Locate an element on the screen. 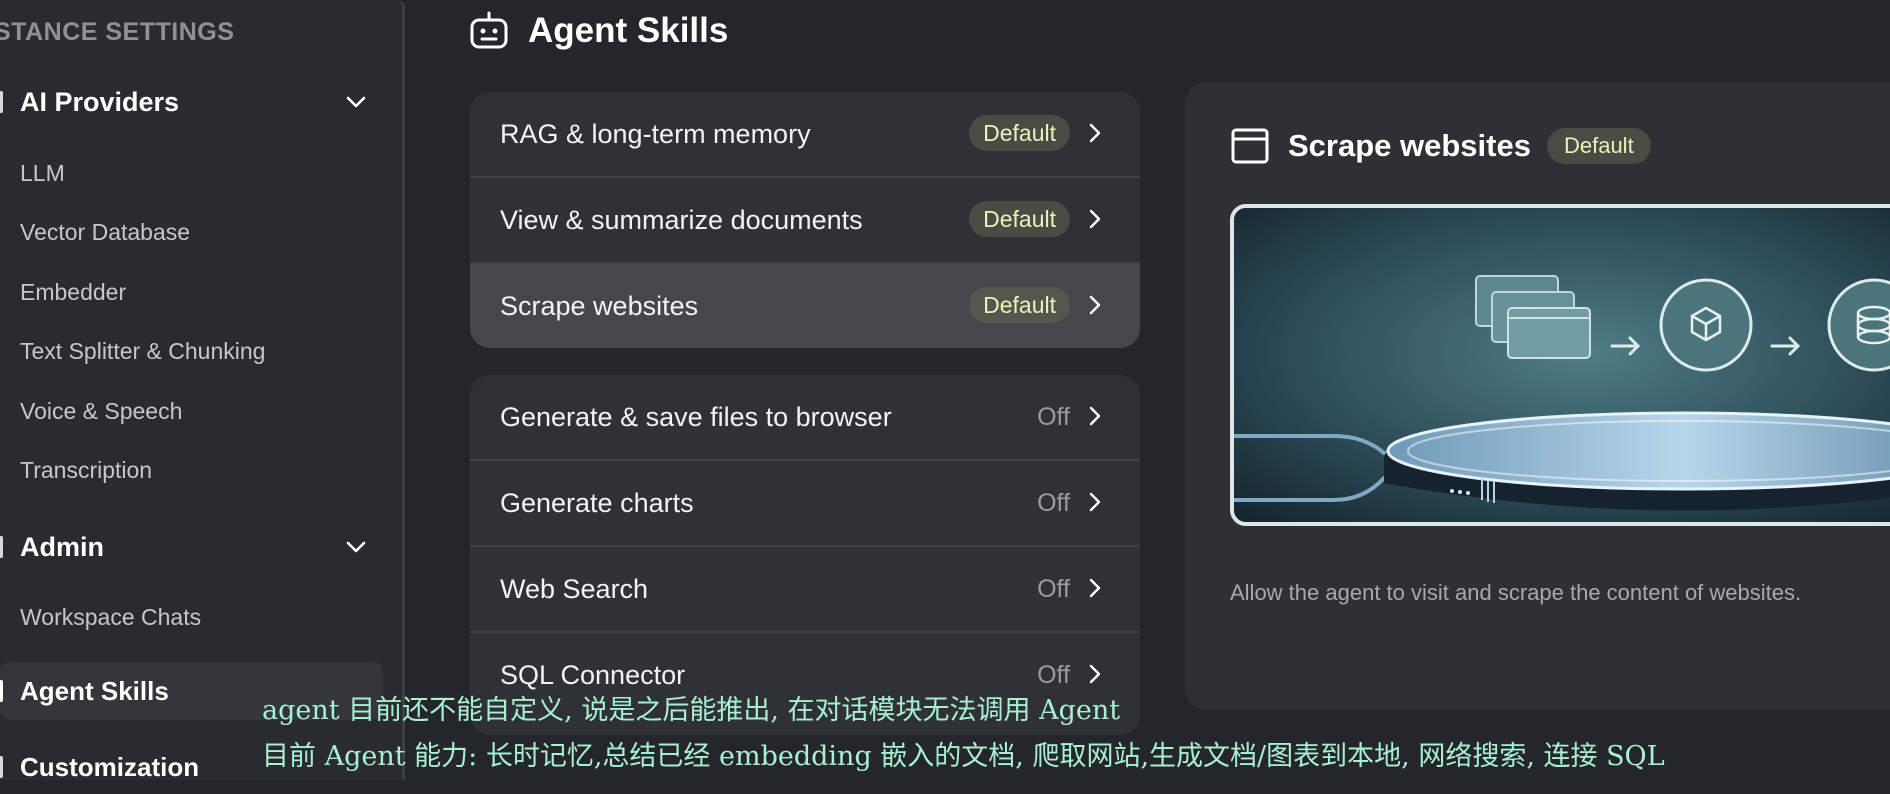 The image size is (1890, 794). skill-name: Web Search is located at coordinates (574, 588).